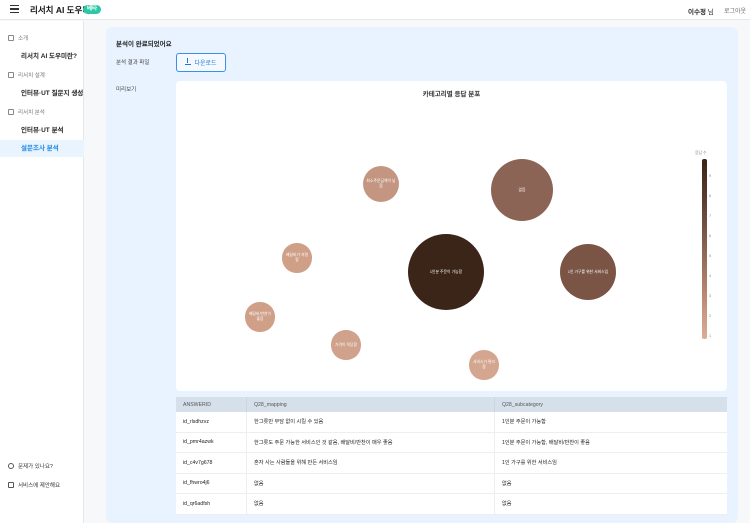 The width and height of the screenshot is (750, 523). I want to click on colorbar-tick: 2, so click(710, 316).